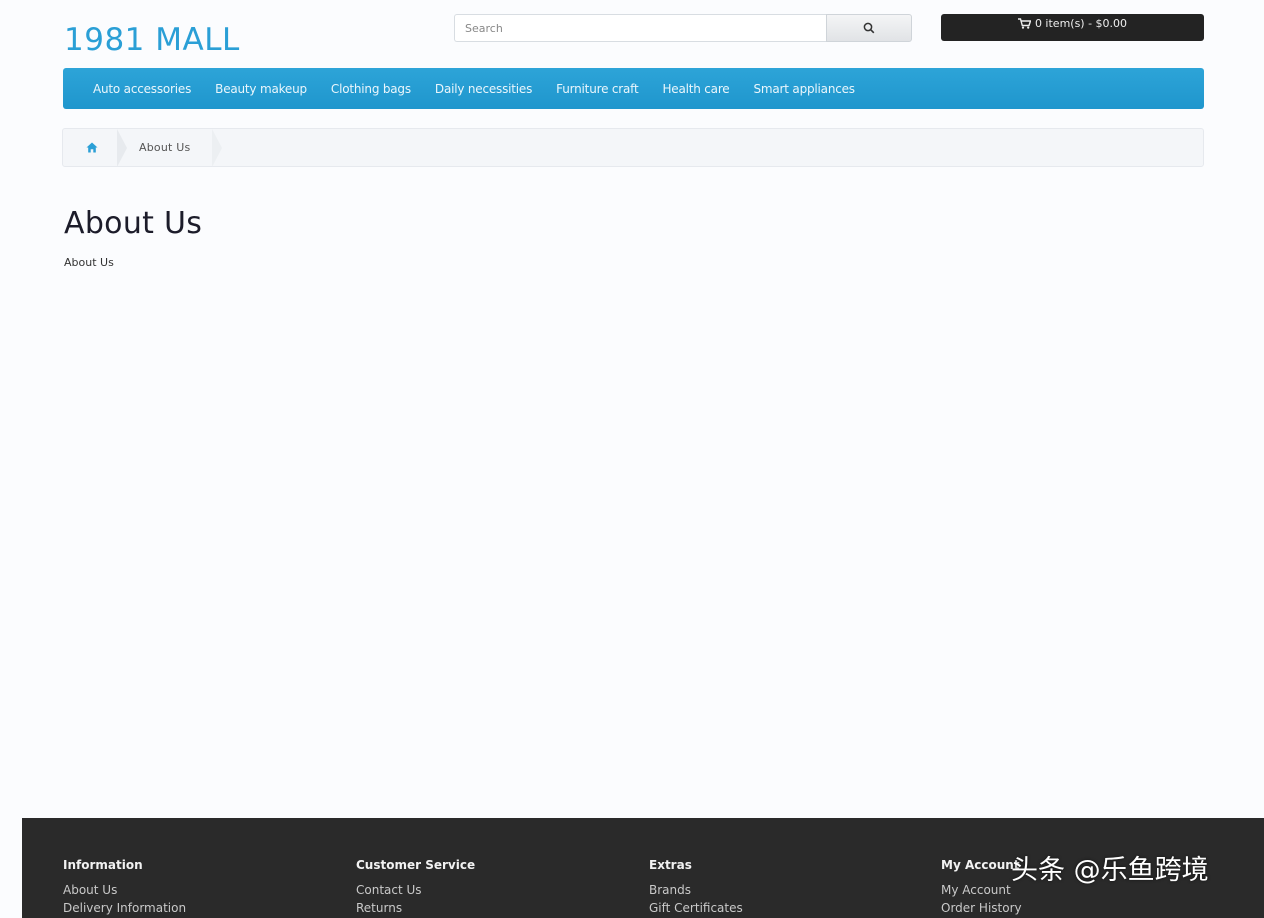 This screenshot has height=918, width=1264. I want to click on footer-heading: My Account, so click(980, 865).